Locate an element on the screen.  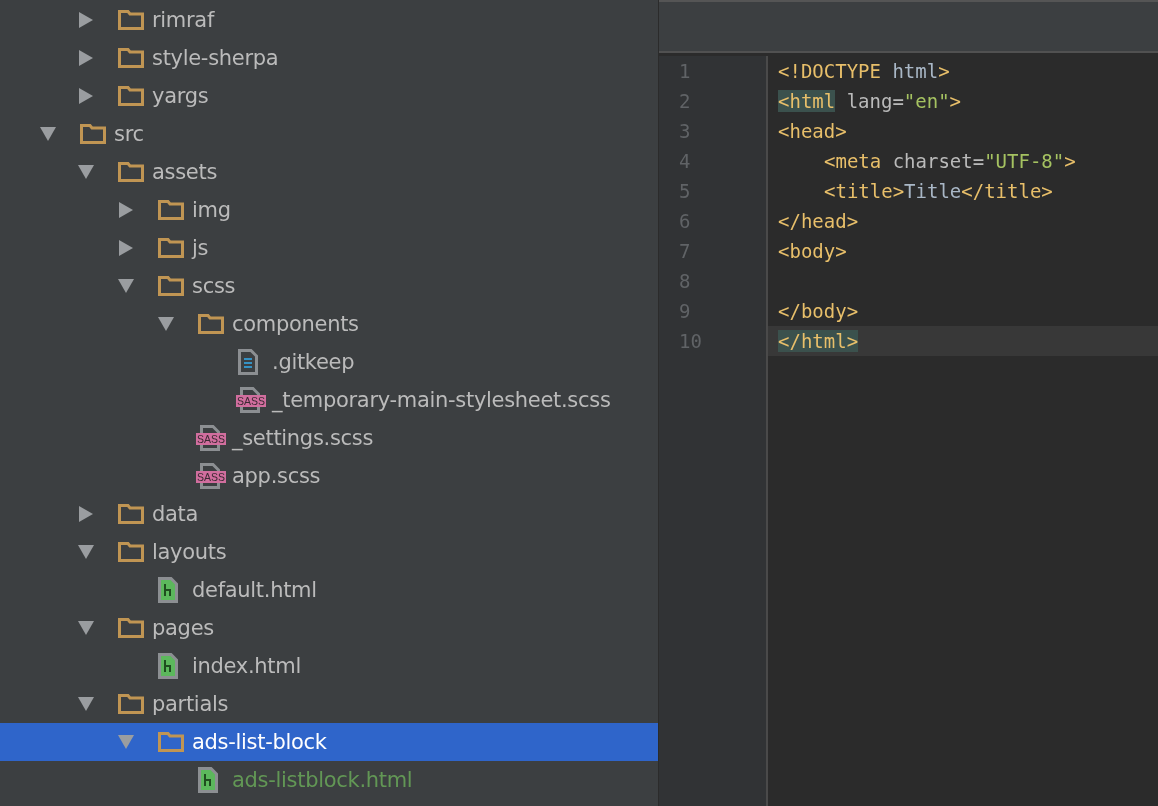
folder-name: src is located at coordinates (129, 134).